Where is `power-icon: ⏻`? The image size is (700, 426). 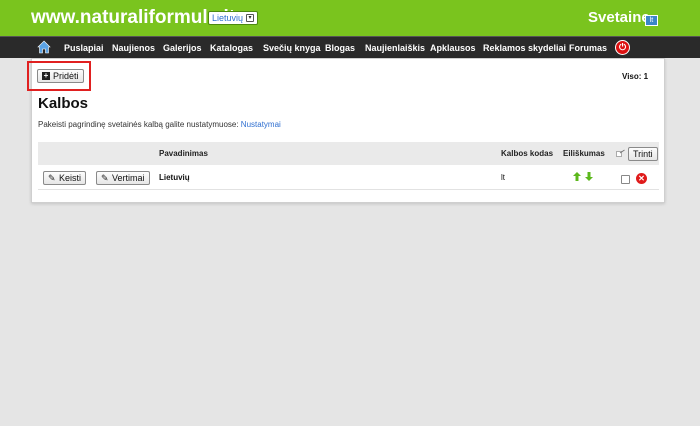
power-icon: ⏻ is located at coordinates (622, 47).